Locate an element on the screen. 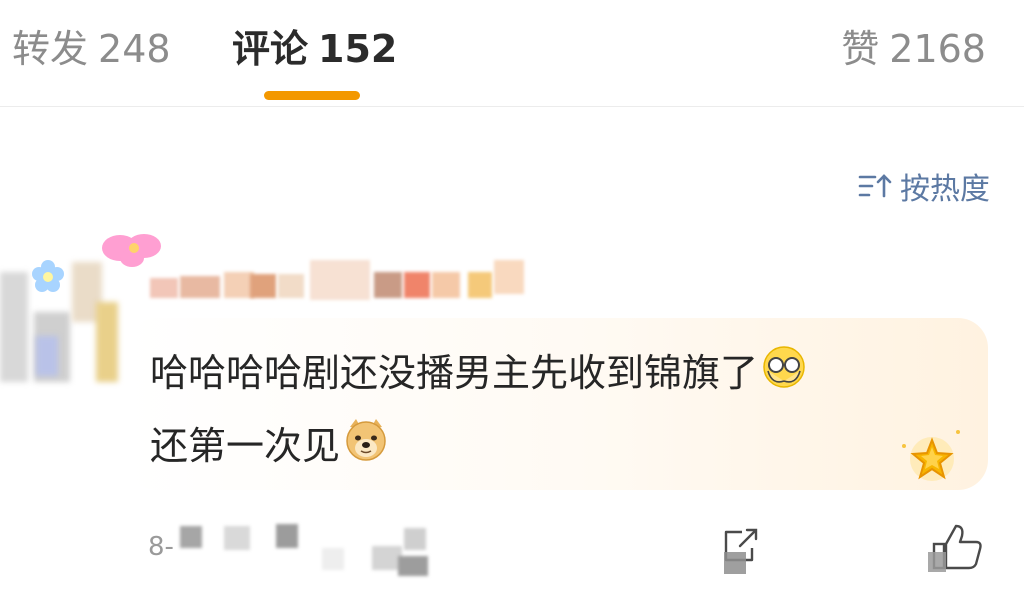 The height and width of the screenshot is (606, 1024). sort-label: 按热度 is located at coordinates (945, 189).